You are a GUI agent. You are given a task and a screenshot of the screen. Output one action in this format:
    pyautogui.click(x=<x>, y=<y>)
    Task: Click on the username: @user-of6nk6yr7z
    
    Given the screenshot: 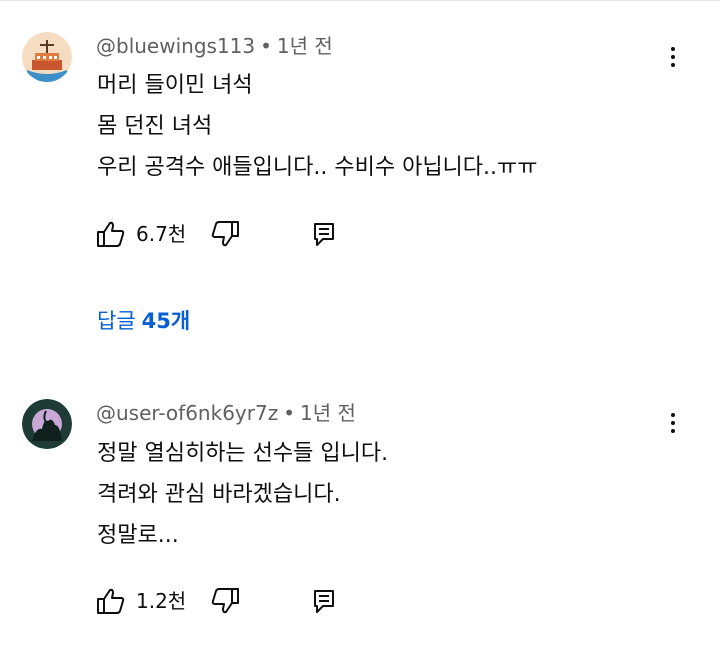 What is the action you would take?
    pyautogui.click(x=187, y=413)
    